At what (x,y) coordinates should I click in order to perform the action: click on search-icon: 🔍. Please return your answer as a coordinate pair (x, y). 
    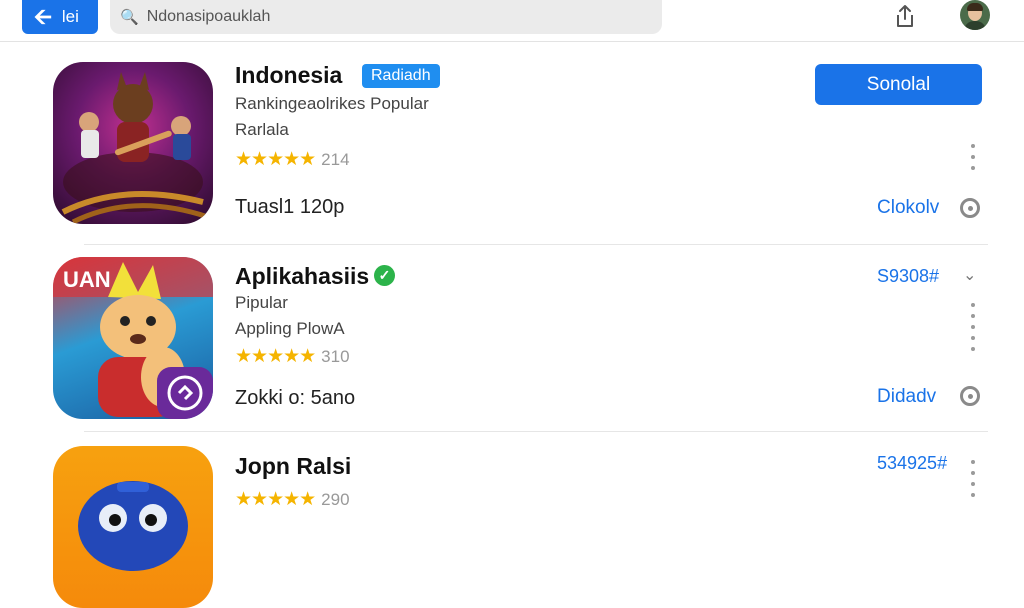
    Looking at the image, I should click on (129, 17).